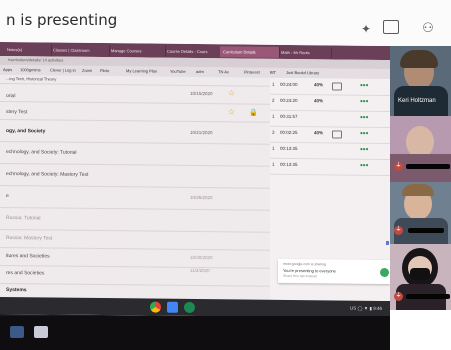 The width and height of the screenshot is (451, 350). Describe the element at coordinates (273, 72) in the screenshot. I see `bookmark-item: BlT` at that location.